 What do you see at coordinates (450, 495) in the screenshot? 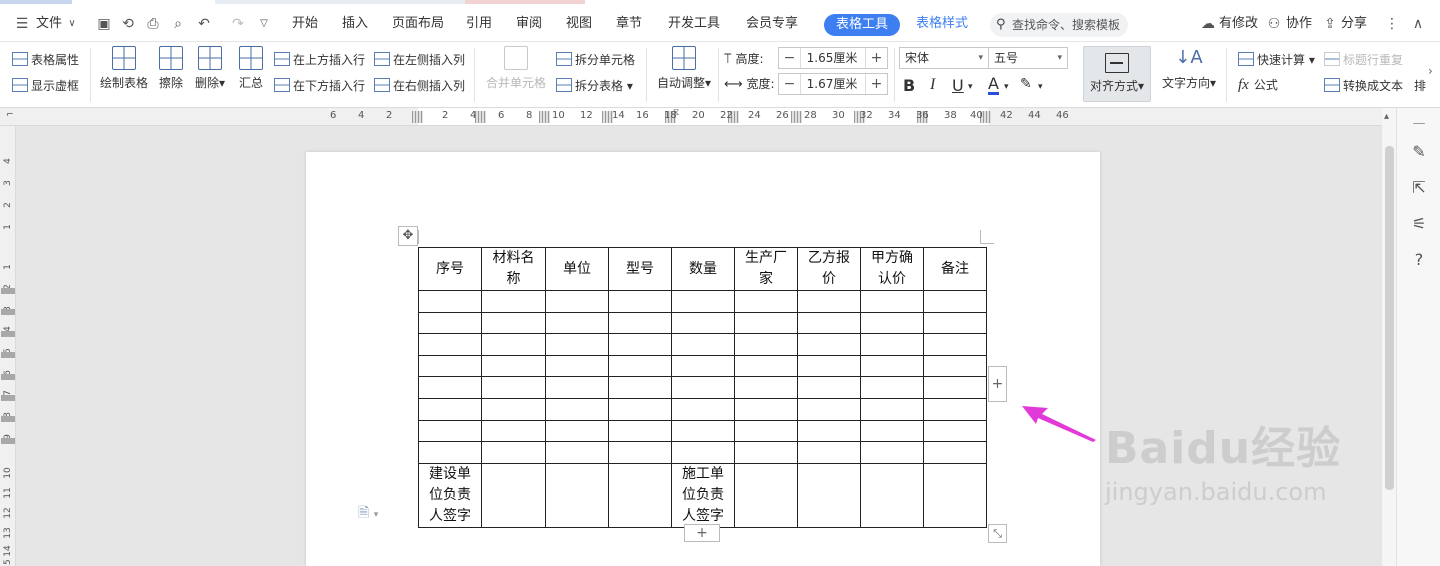
I see `table-cell: 建设单位负责人签字` at bounding box center [450, 495].